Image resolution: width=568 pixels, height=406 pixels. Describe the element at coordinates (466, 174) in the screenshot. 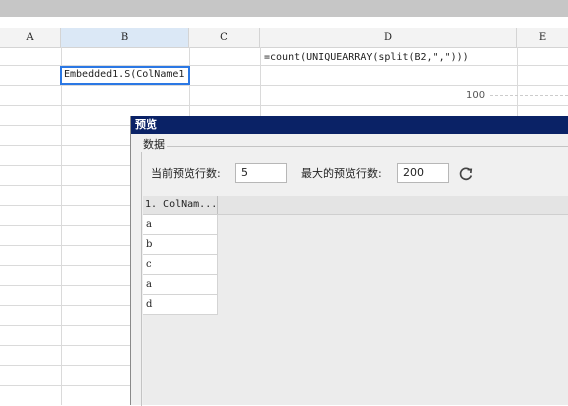

I see `refresh-icon` at that location.